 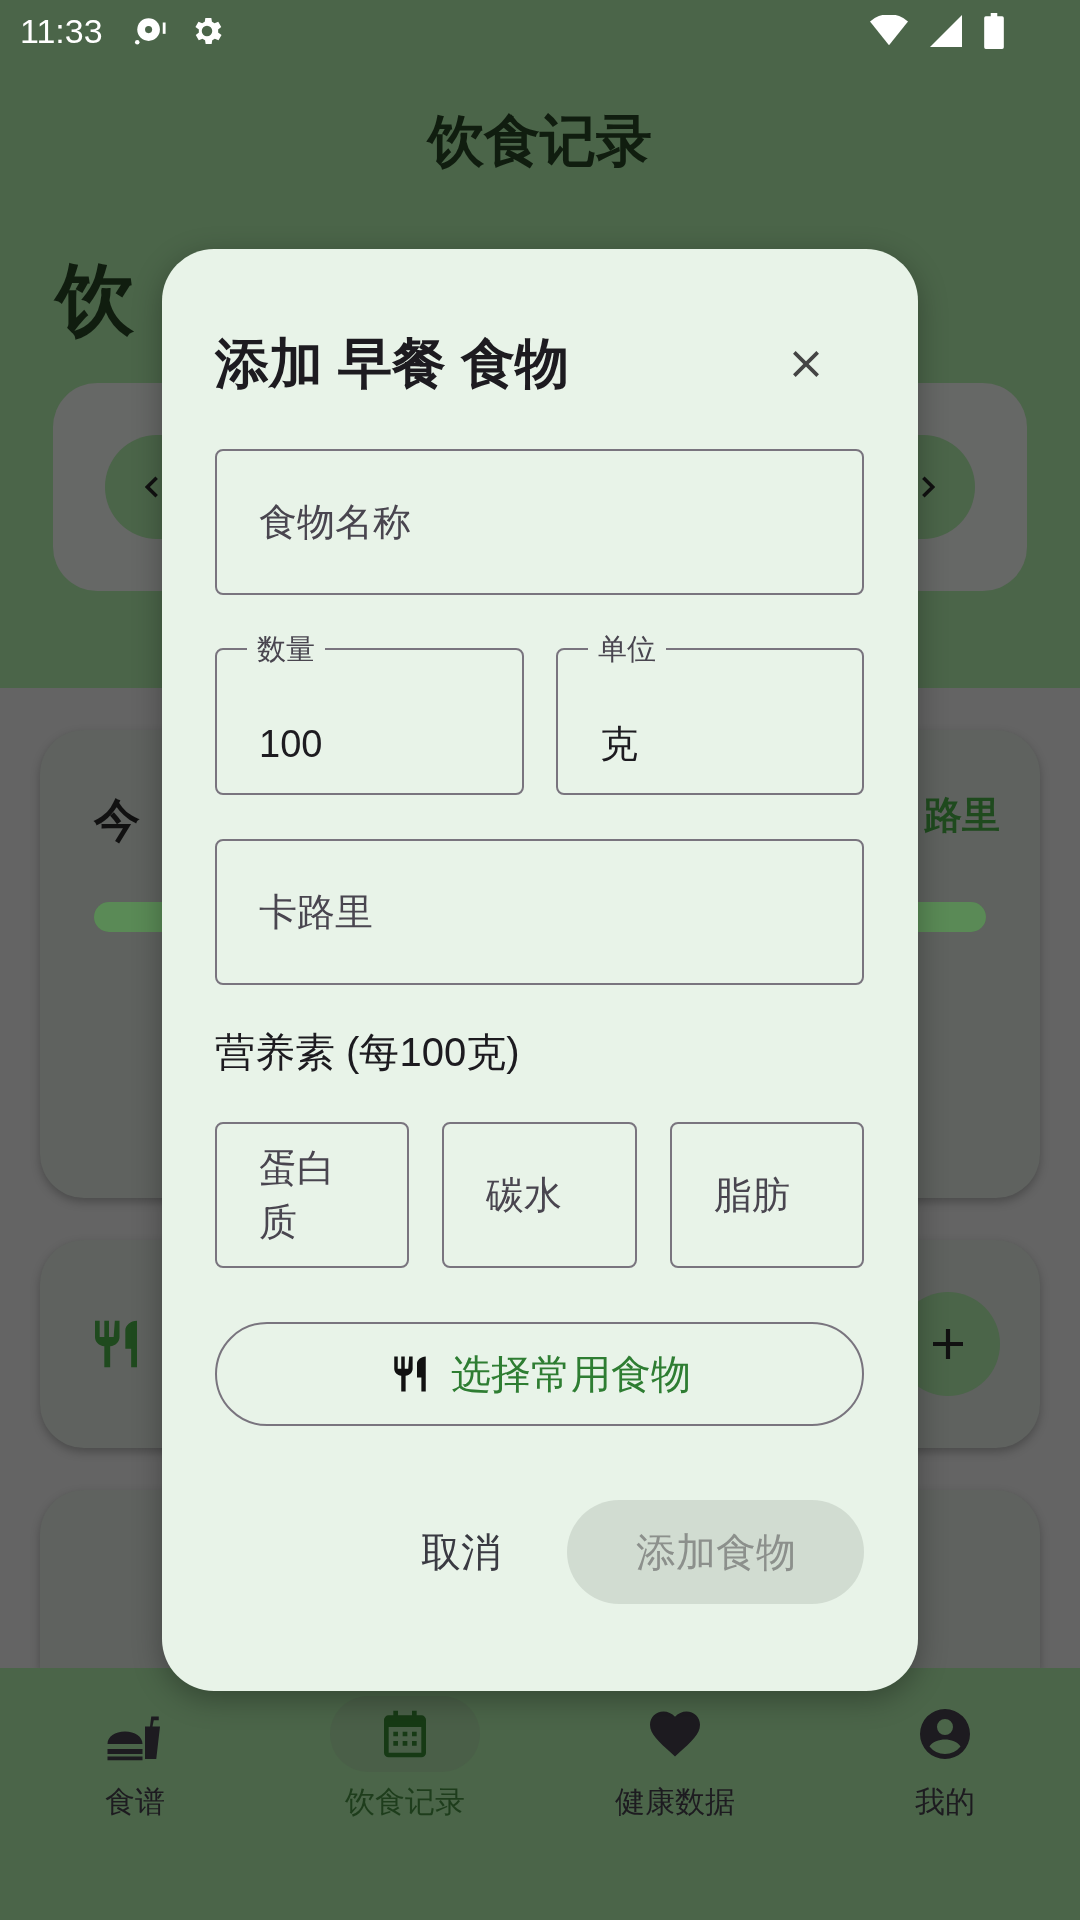 I want to click on wifi-icon, so click(x=889, y=31).